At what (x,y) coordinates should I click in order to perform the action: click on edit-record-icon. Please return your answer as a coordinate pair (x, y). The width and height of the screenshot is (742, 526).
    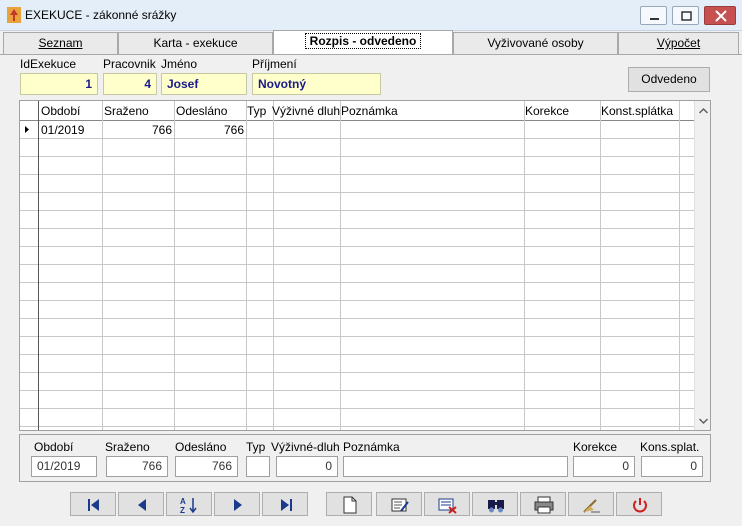
    Looking at the image, I should click on (400, 505).